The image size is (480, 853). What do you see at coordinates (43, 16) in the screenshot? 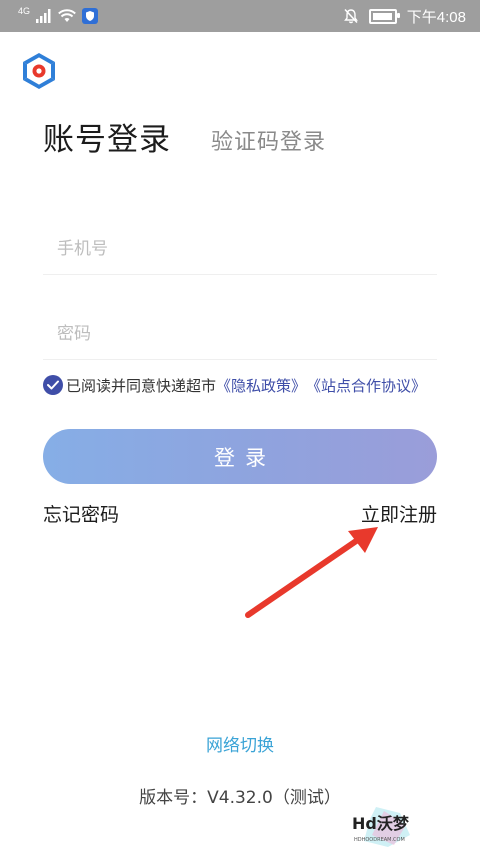
I see `signal-icon` at bounding box center [43, 16].